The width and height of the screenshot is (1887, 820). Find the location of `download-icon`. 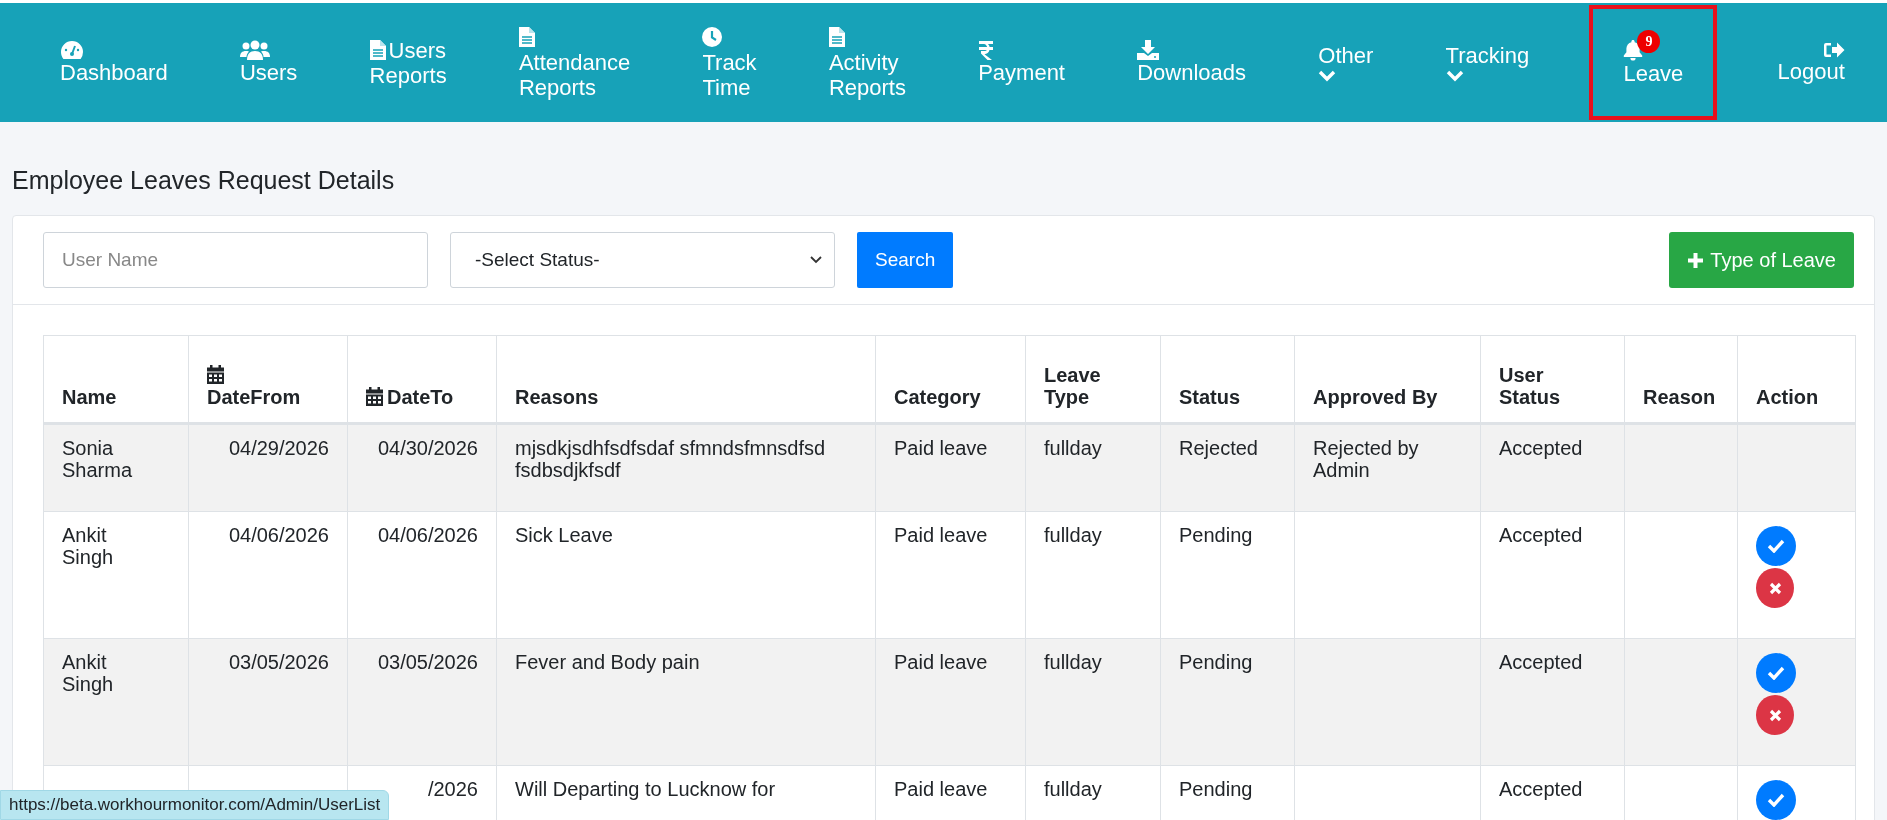

download-icon is located at coordinates (1148, 50).